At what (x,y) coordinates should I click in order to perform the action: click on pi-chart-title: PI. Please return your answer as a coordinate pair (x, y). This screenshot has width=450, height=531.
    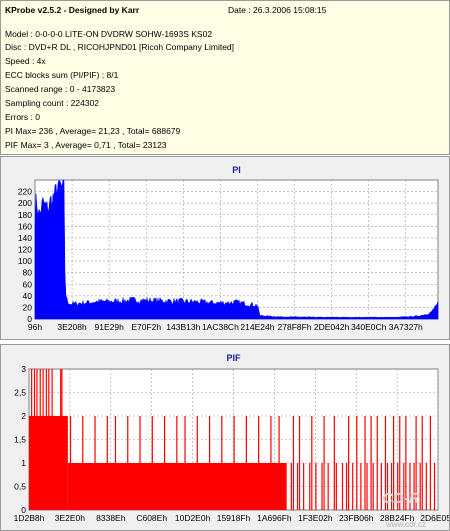
    Looking at the image, I should click on (236, 170).